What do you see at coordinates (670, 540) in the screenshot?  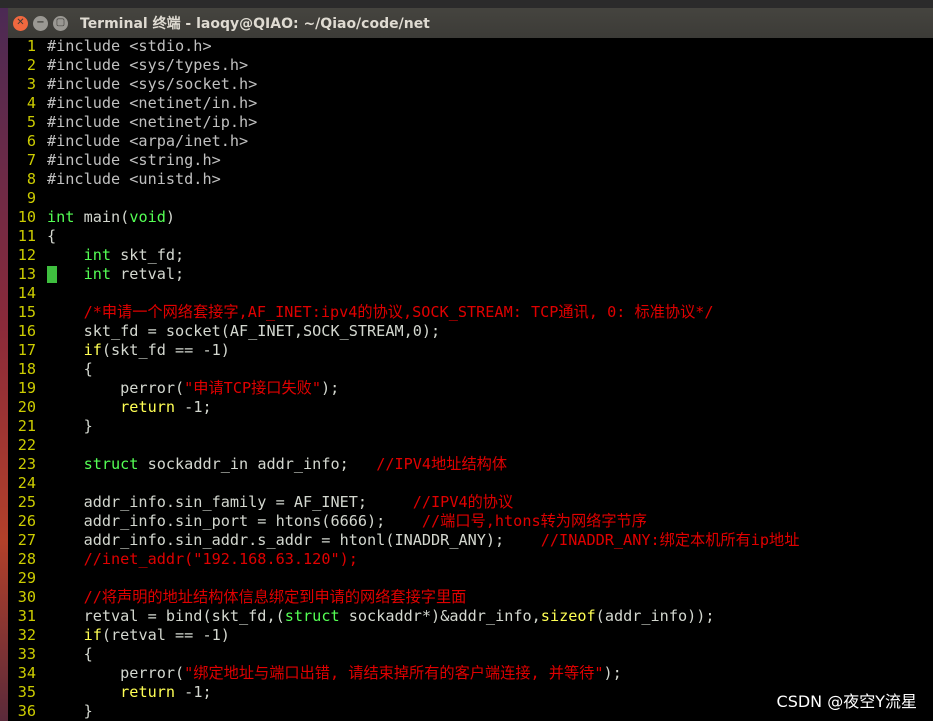 I see `code-token: //INADDR_ANY:绑定本机所有ip地址` at bounding box center [670, 540].